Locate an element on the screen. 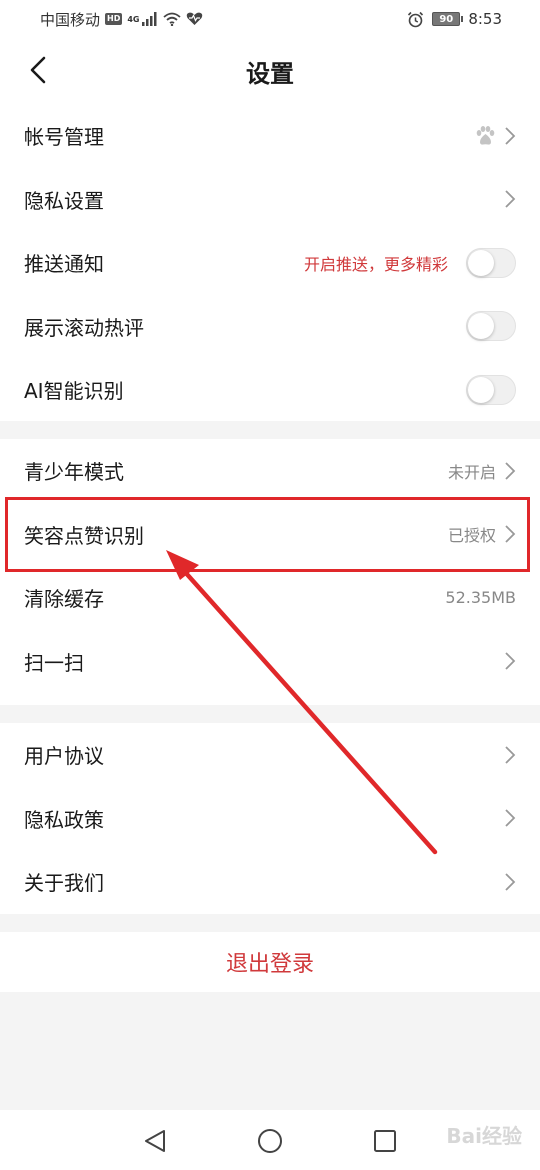 The height and width of the screenshot is (1170, 540). heart-health-icon is located at coordinates (194, 18).